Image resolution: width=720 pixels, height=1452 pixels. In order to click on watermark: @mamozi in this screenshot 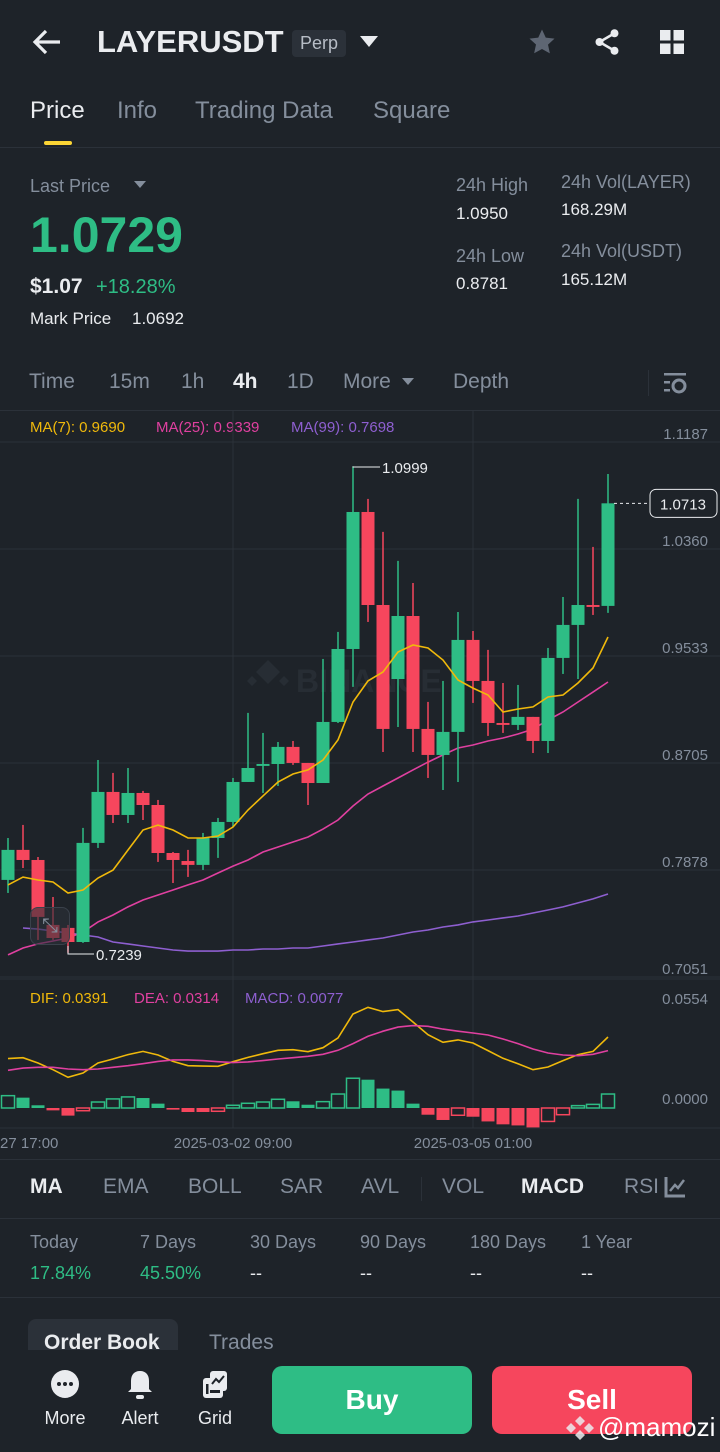, I will do `click(640, 1427)`.